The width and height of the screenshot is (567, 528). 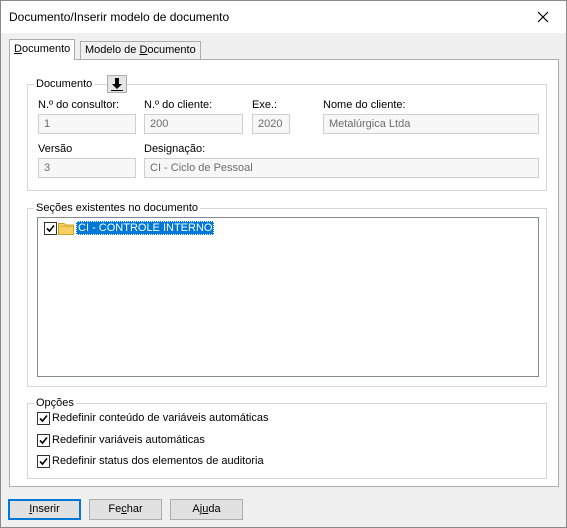 I want to click on title-bar: Documento/Inserir modelo de documento, so click(x=283, y=17).